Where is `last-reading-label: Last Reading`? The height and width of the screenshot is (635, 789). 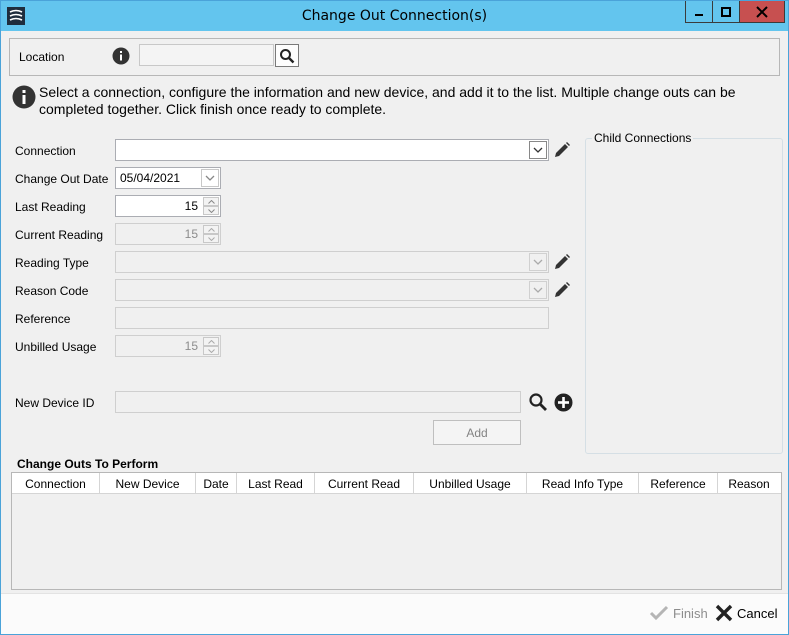
last-reading-label: Last Reading is located at coordinates (50, 207).